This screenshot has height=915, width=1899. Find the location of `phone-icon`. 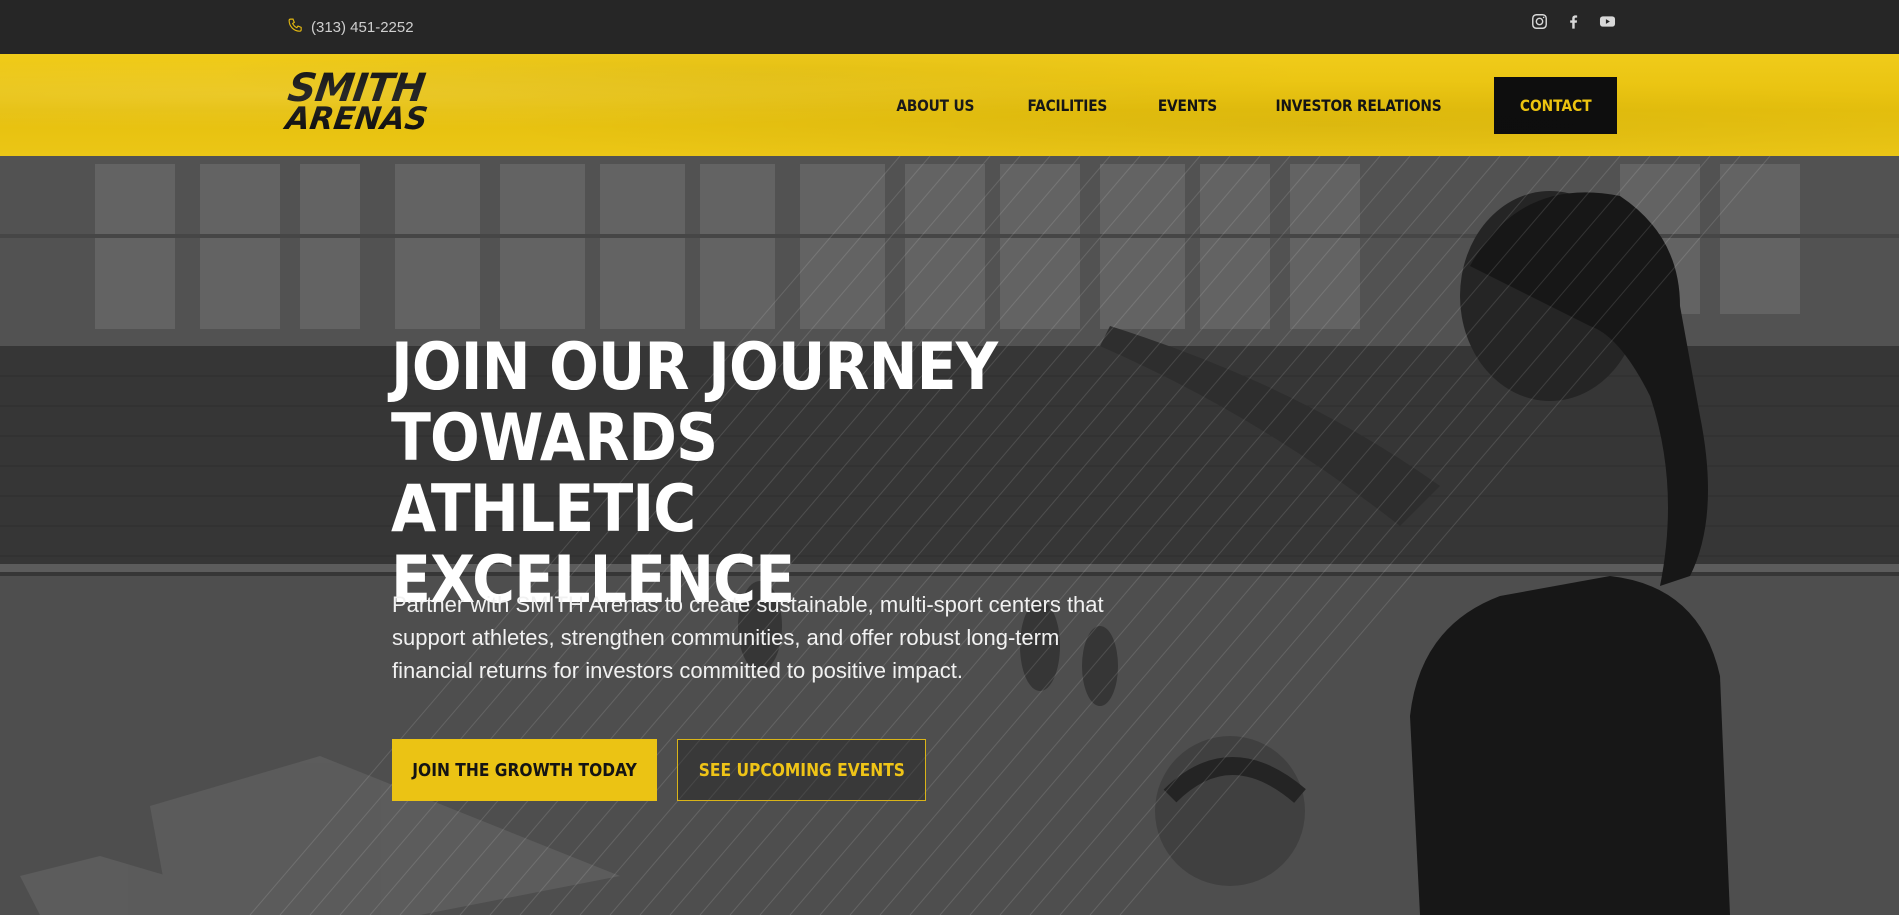

phone-icon is located at coordinates (295, 27).